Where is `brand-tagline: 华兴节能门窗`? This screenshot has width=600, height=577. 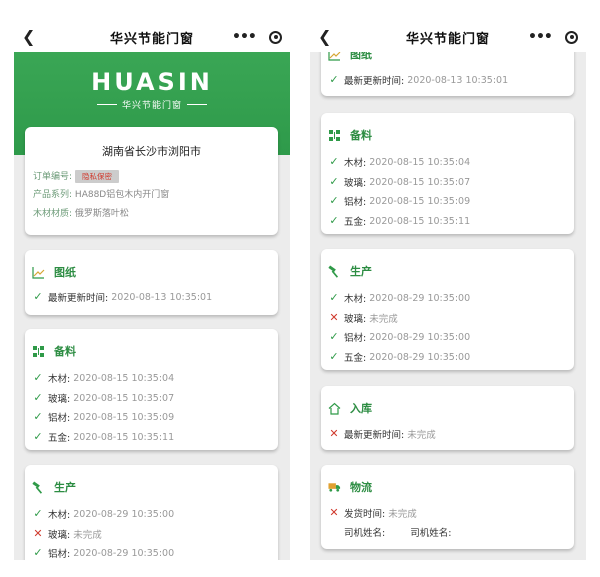 brand-tagline: 华兴节能门窗 is located at coordinates (152, 104).